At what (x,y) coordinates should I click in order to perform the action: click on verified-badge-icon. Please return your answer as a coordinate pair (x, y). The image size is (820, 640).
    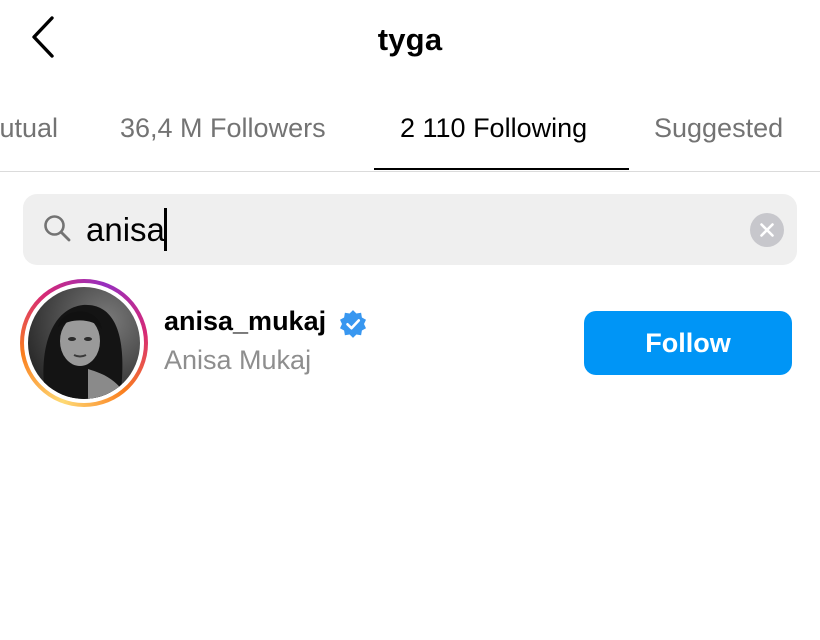
    Looking at the image, I should click on (353, 324).